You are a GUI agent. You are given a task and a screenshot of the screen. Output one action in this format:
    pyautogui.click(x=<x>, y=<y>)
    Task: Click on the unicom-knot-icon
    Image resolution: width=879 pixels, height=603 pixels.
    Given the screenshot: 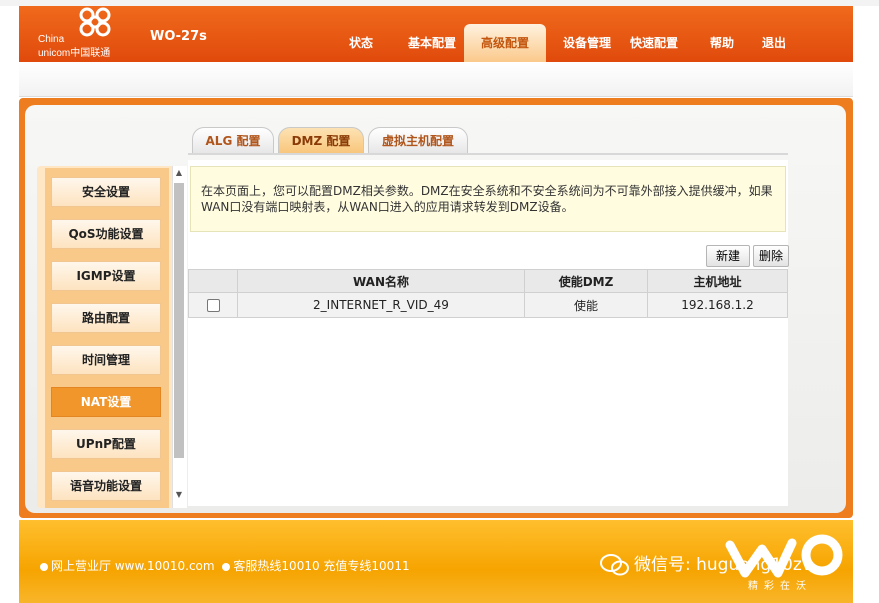 What is the action you would take?
    pyautogui.click(x=95, y=22)
    